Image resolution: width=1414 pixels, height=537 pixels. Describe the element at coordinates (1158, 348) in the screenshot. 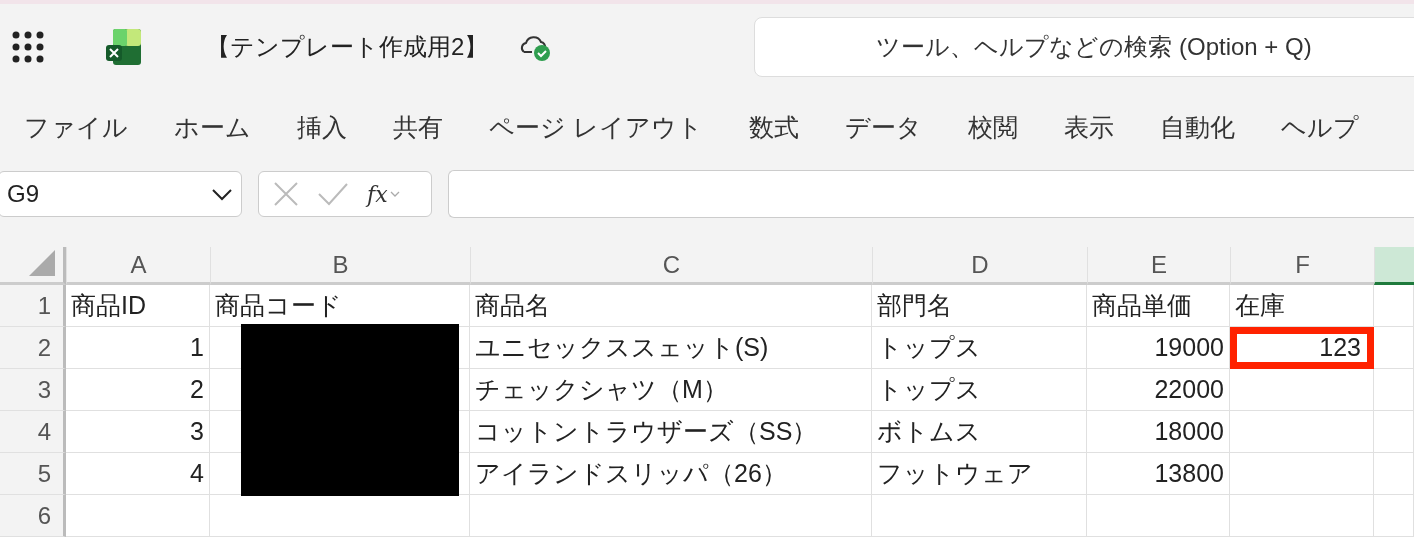

I see `table-cell: 19000` at that location.